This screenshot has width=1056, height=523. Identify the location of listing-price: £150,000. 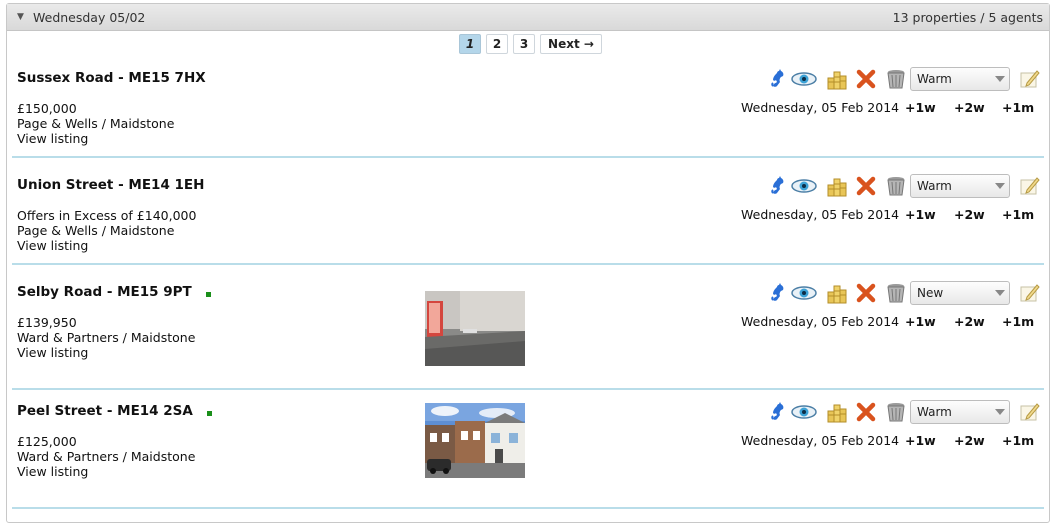
(47, 108).